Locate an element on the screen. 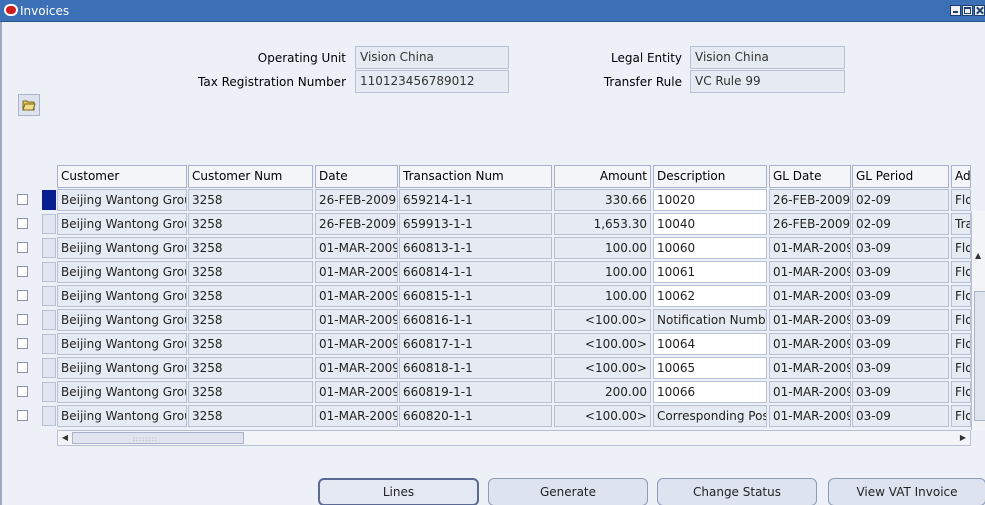  generate-button: Generate is located at coordinates (568, 491).